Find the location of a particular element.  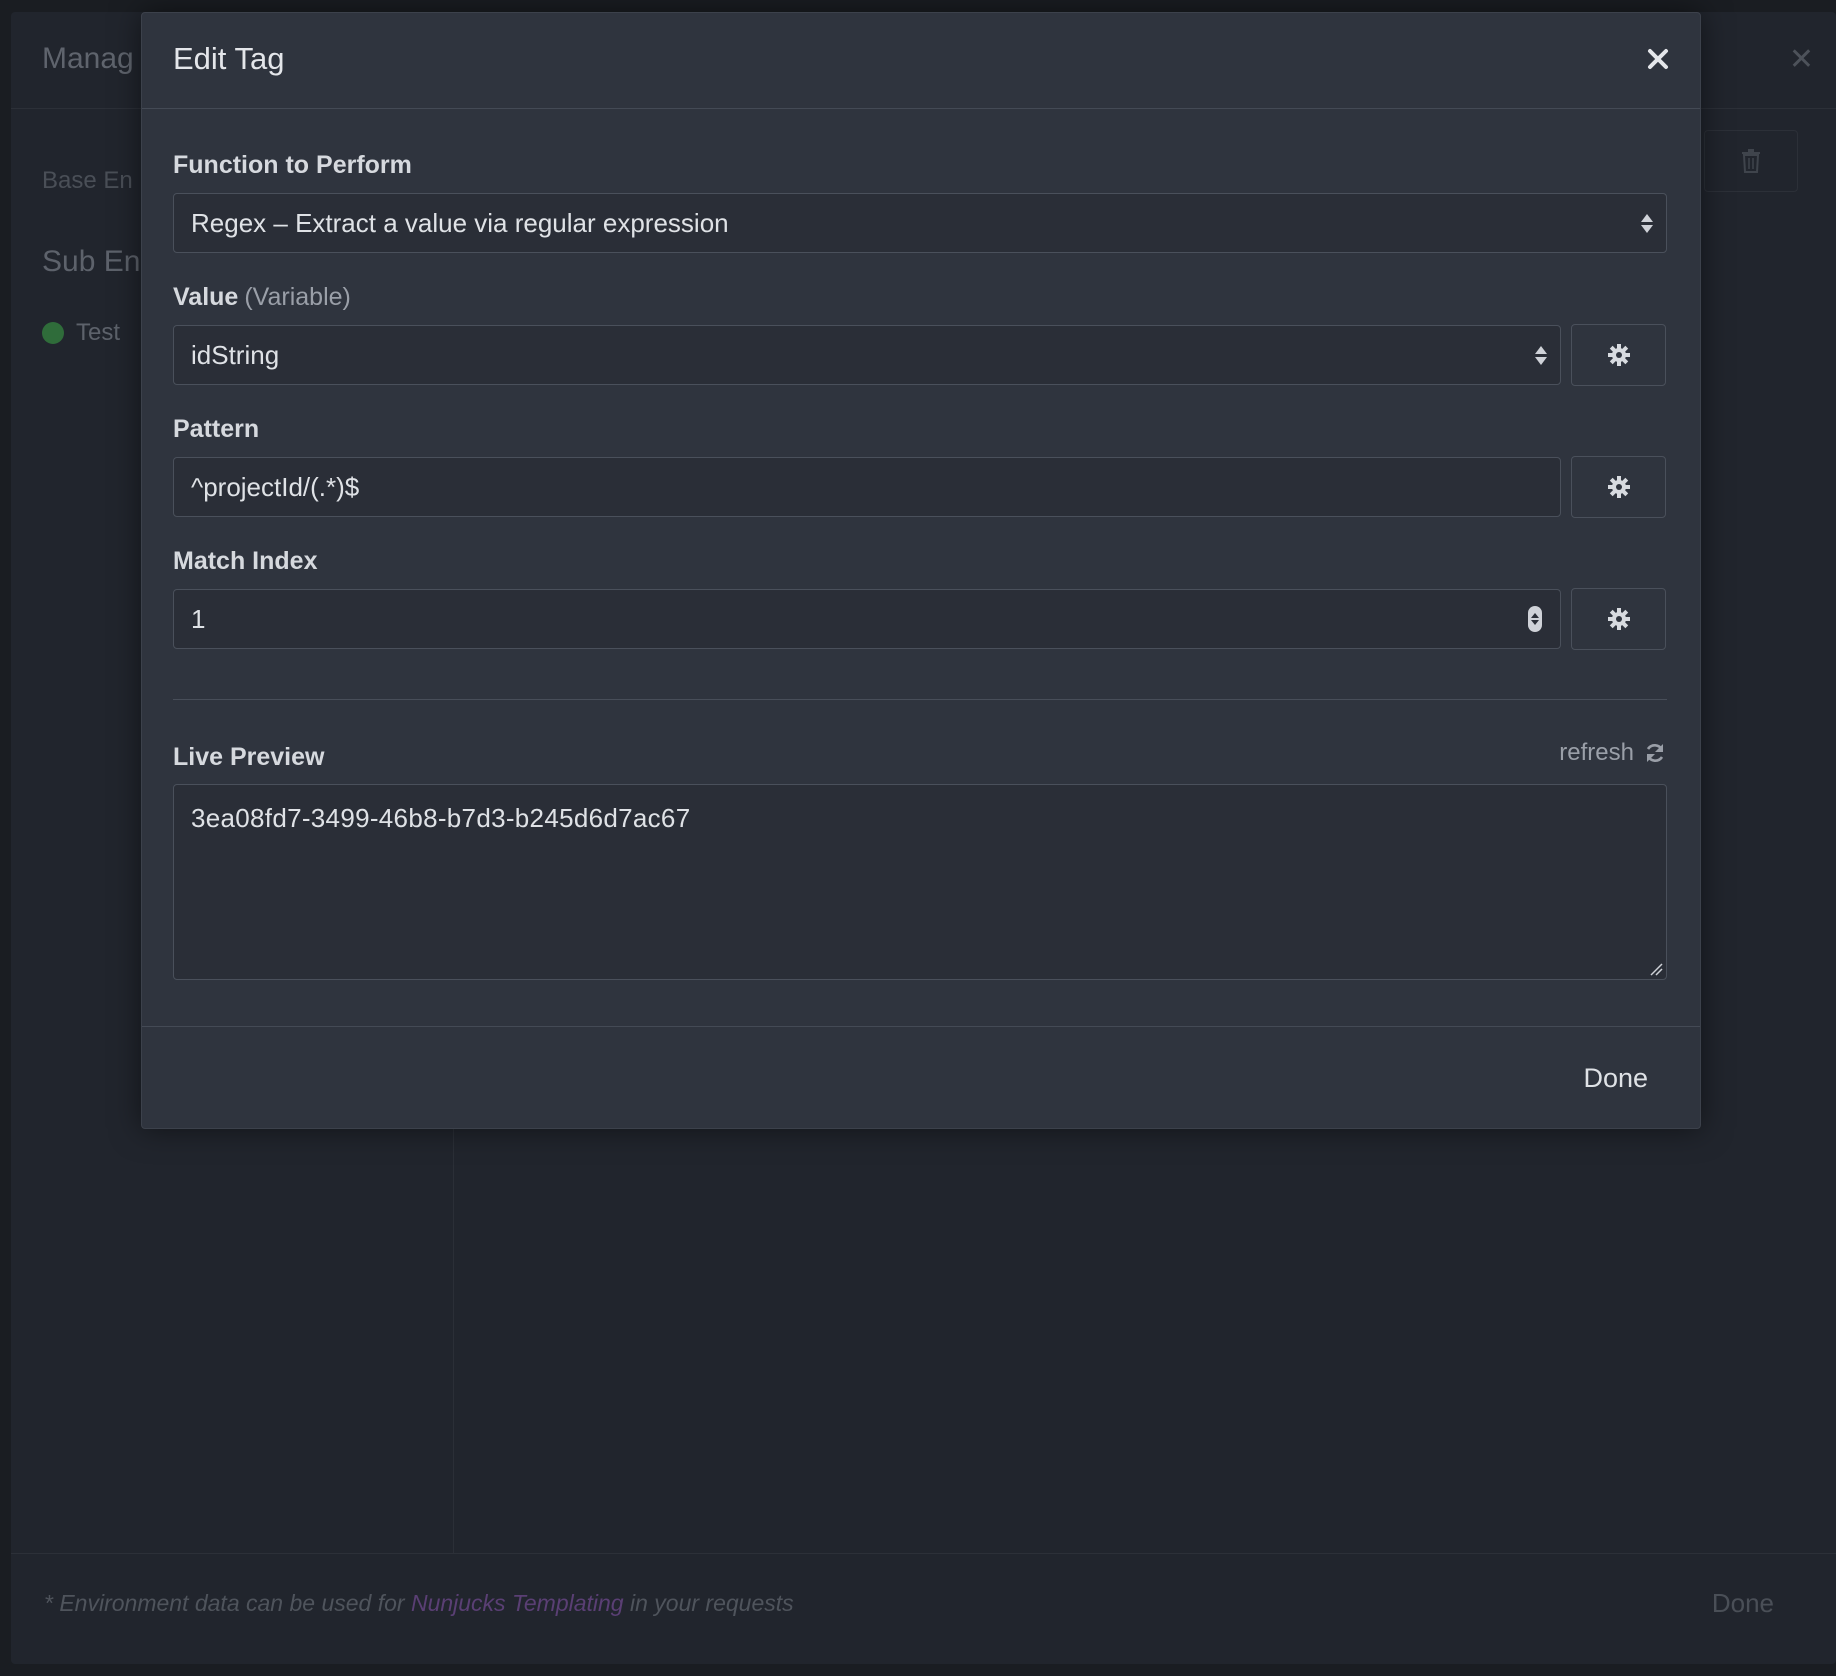

dialog-header: Edit Tag is located at coordinates (921, 61).